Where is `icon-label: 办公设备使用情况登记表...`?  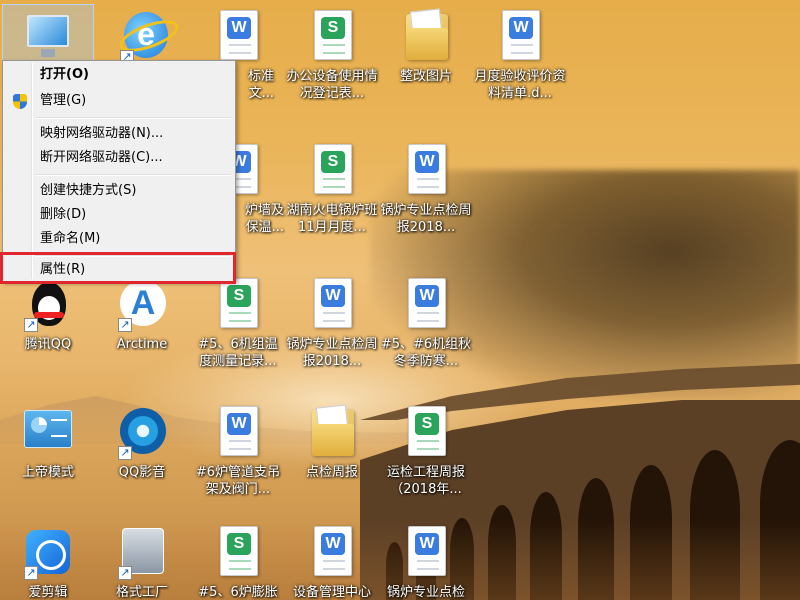 icon-label: 办公设备使用情况登记表... is located at coordinates (332, 85).